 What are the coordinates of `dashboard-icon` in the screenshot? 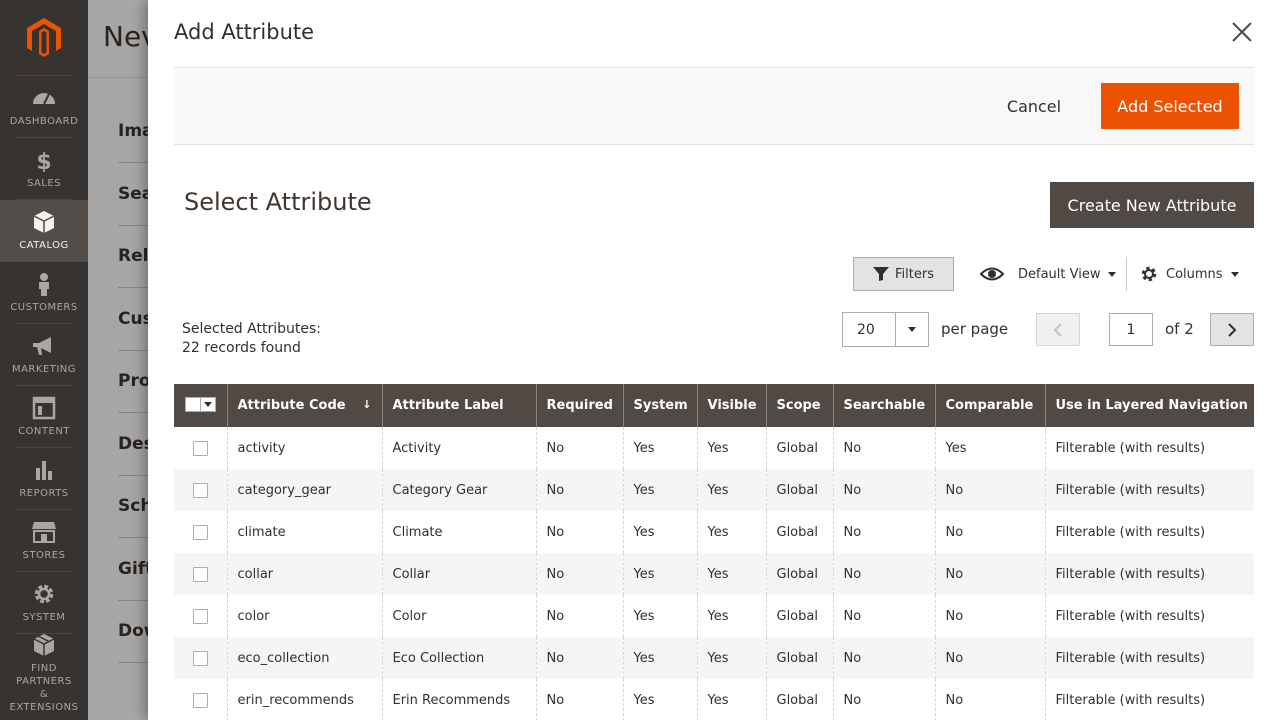 It's located at (44, 100).